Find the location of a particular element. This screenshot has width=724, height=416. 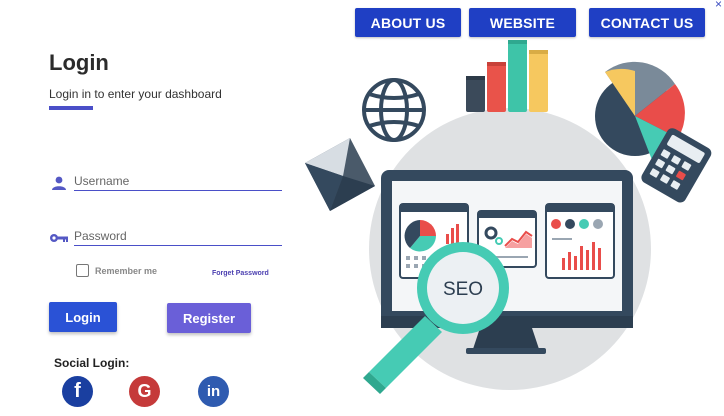

username-input is located at coordinates (178, 181).